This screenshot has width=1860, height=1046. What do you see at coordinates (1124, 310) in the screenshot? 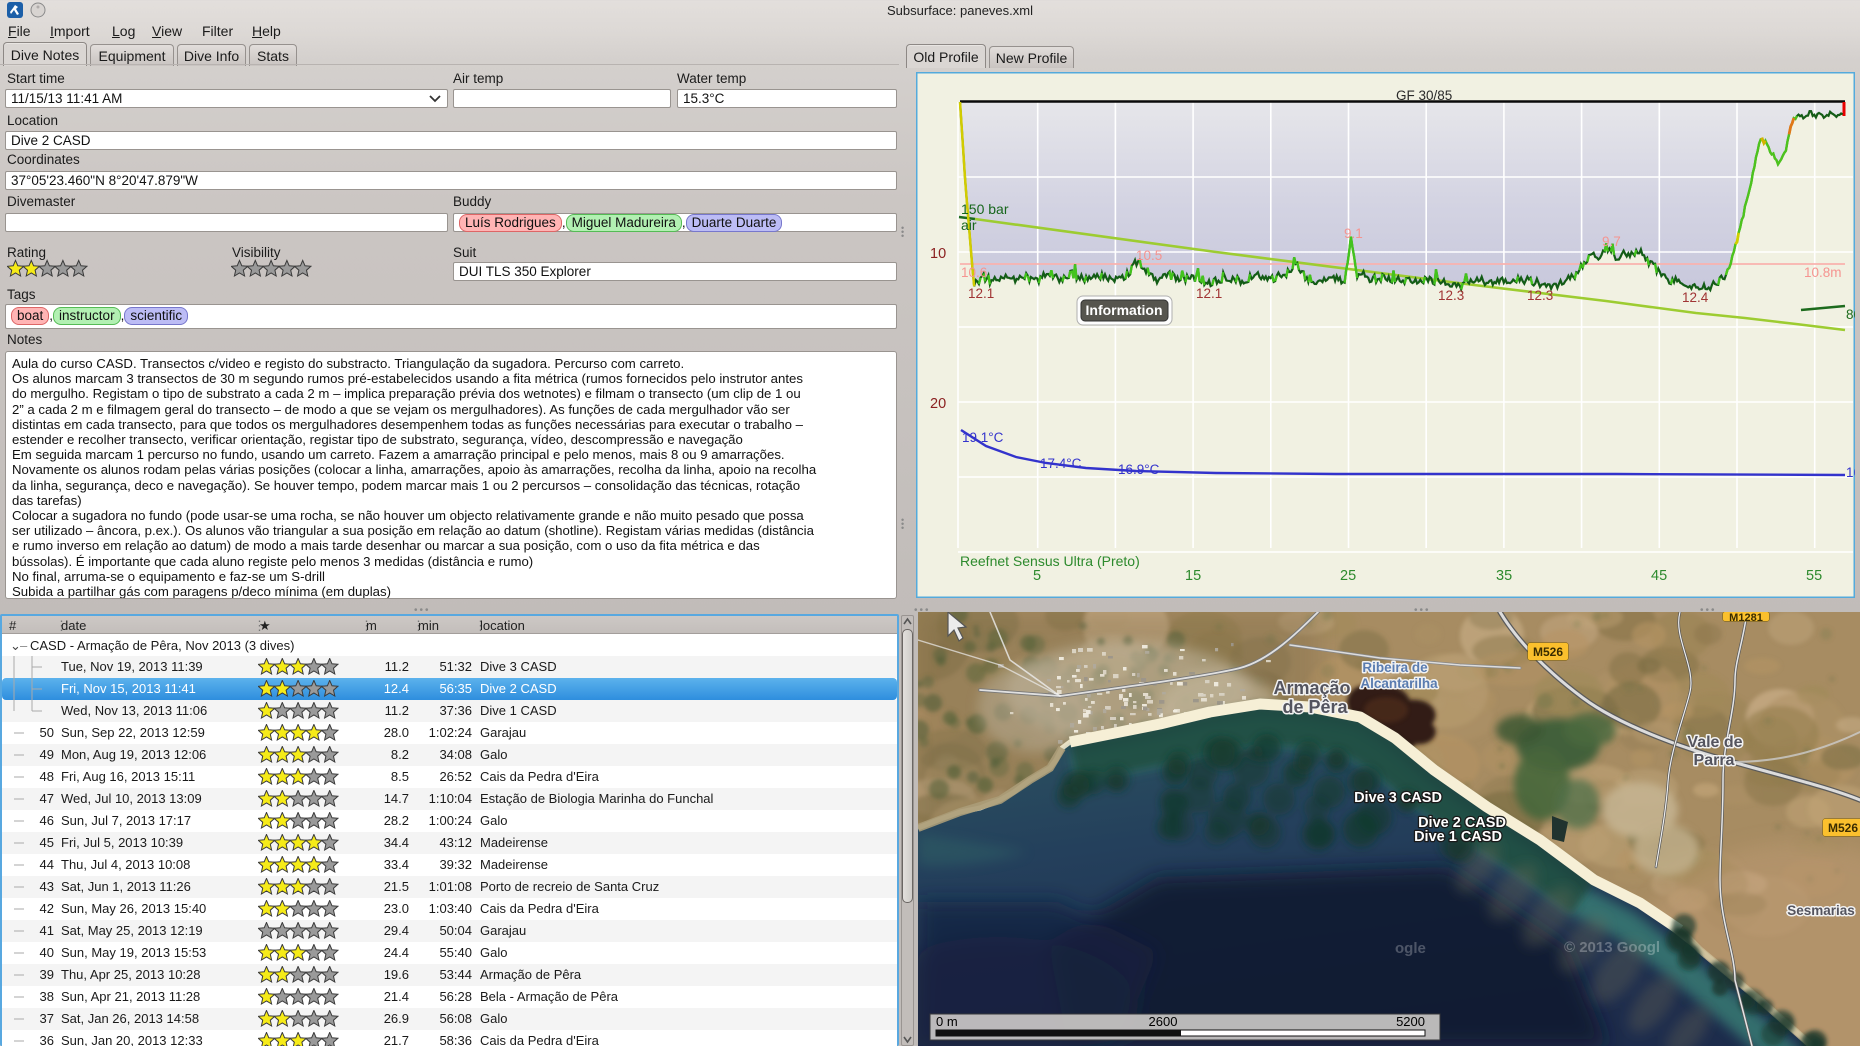
I see `svg-text: Information` at bounding box center [1124, 310].